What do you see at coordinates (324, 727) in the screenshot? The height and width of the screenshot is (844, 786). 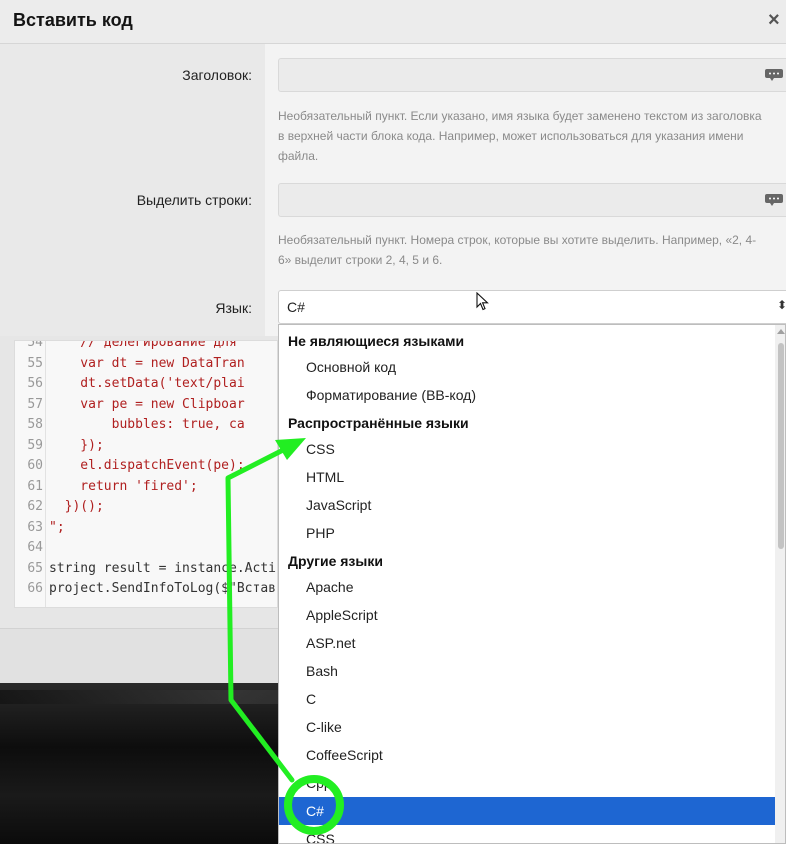 I see `dropdown-option-label: C-like` at bounding box center [324, 727].